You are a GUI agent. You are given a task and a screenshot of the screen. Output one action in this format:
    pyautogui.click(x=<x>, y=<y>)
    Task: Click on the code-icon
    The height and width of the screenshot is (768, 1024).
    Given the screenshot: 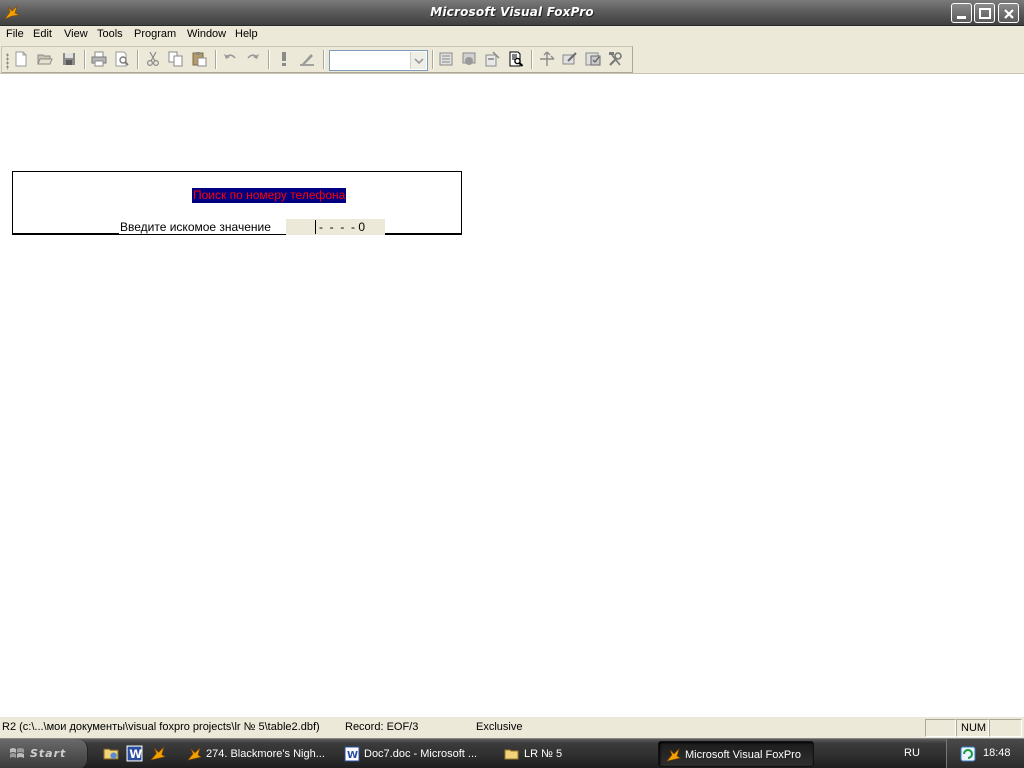 What is the action you would take?
    pyautogui.click(x=547, y=59)
    